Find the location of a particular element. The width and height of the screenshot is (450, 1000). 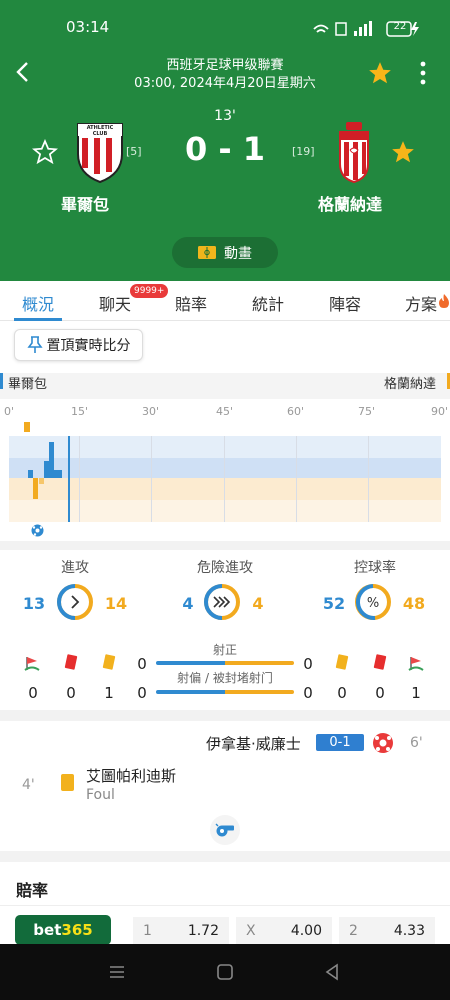

tab-stats: 統計 is located at coordinates (268, 303).